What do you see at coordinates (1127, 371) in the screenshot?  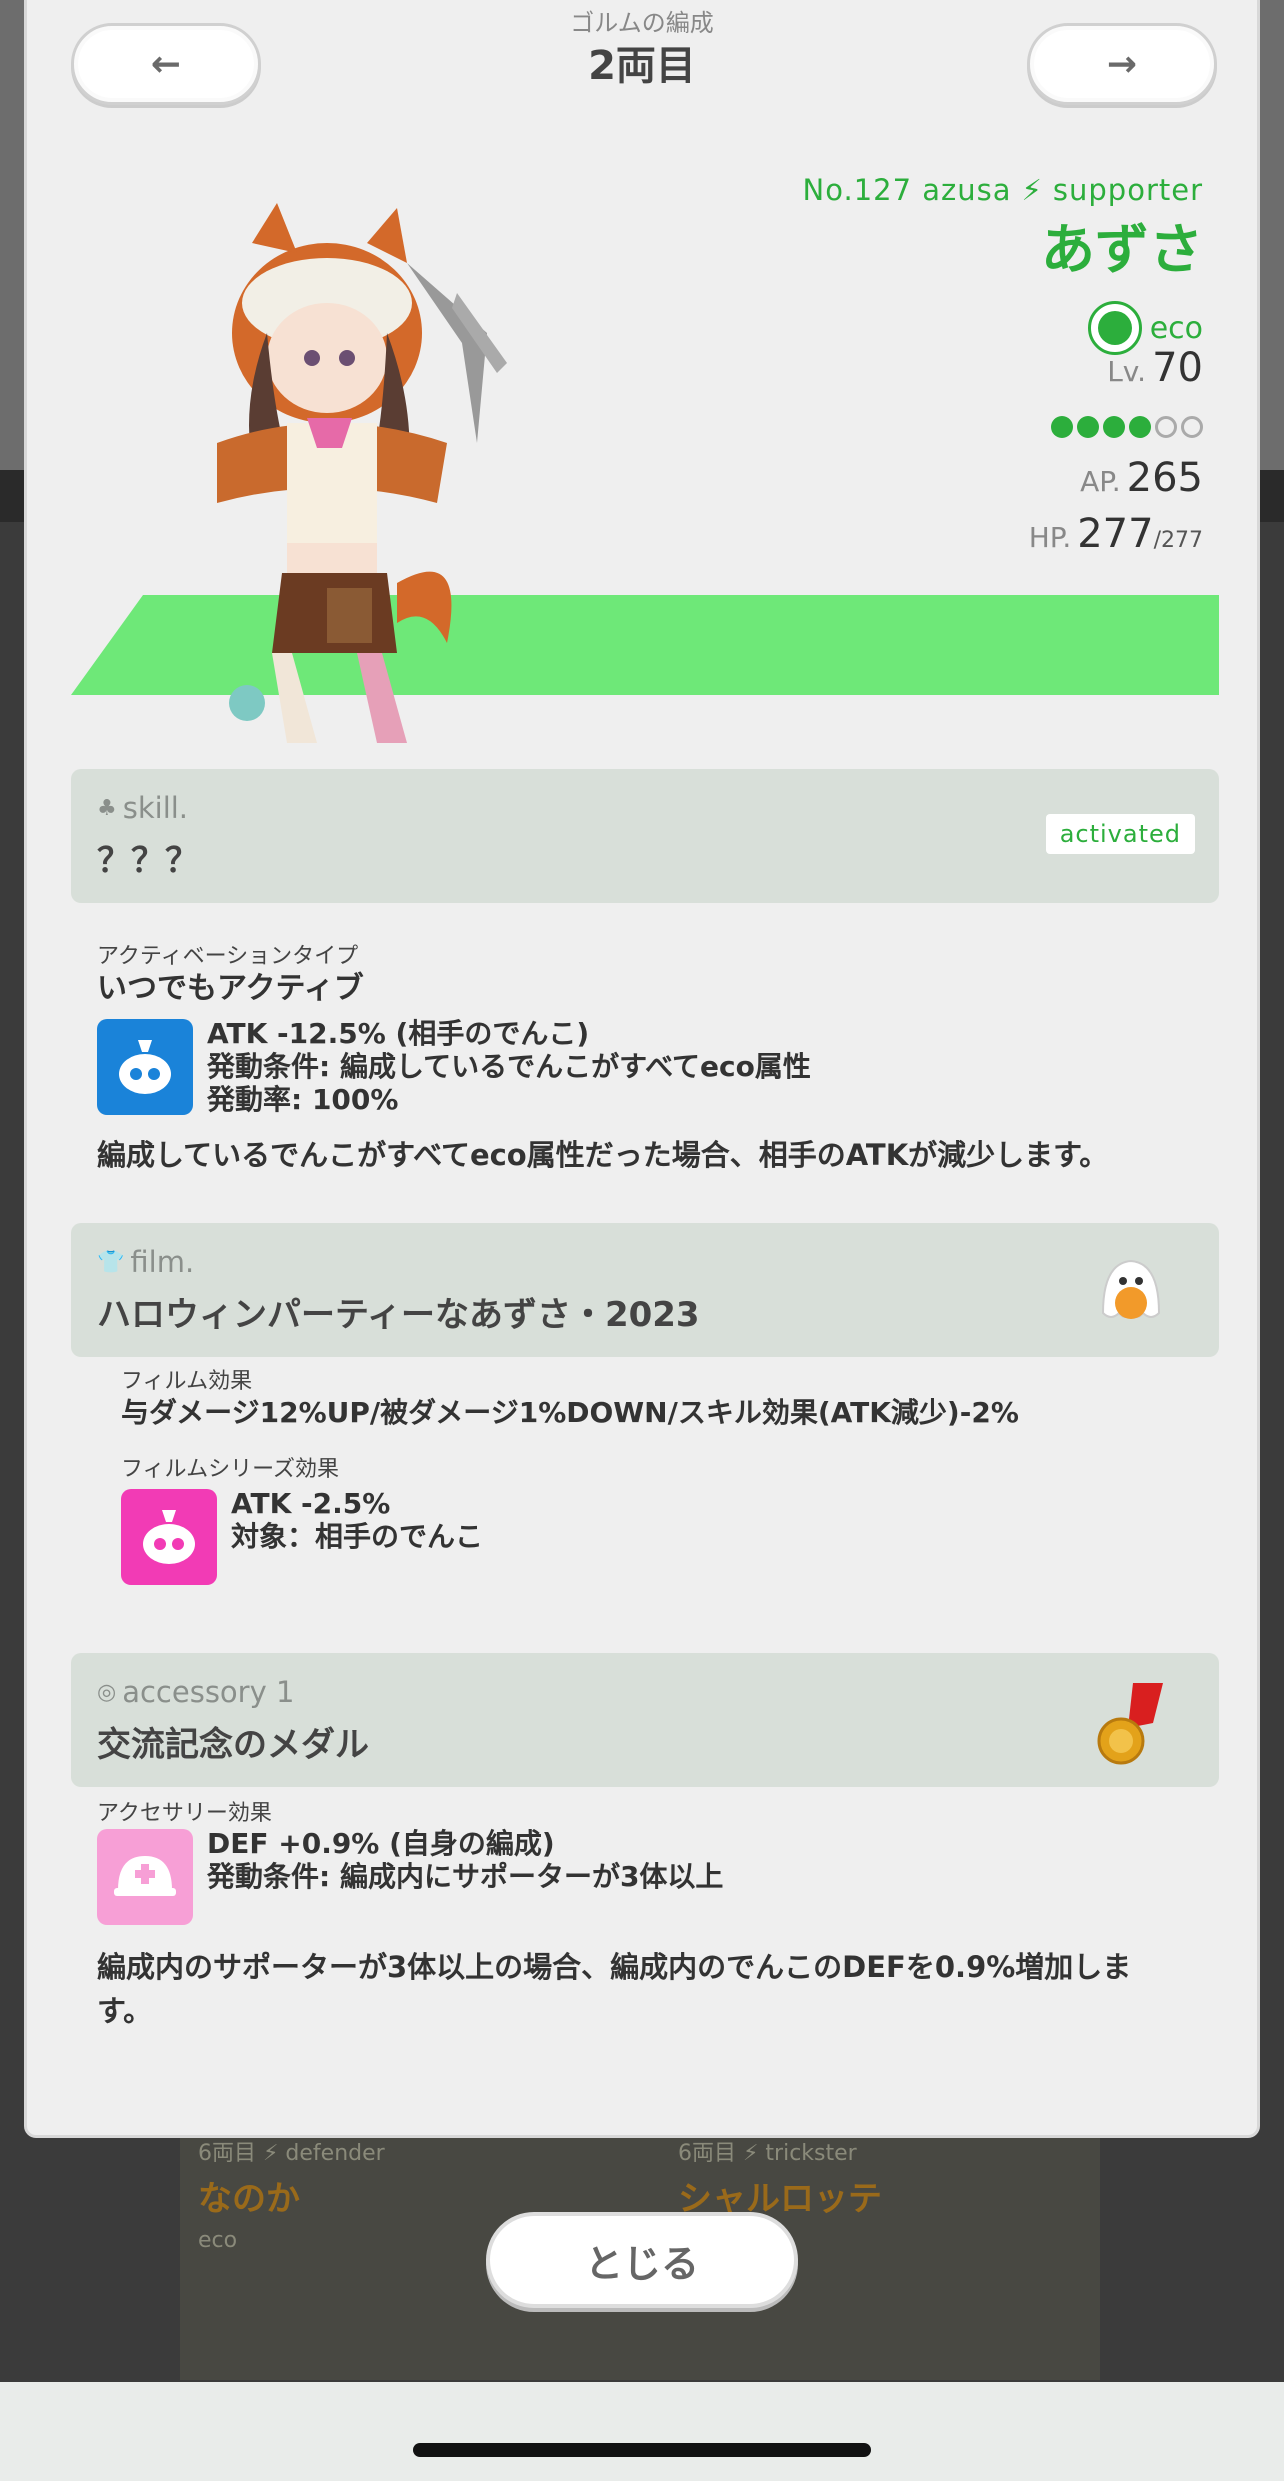 I see `level-label: Lv.` at bounding box center [1127, 371].